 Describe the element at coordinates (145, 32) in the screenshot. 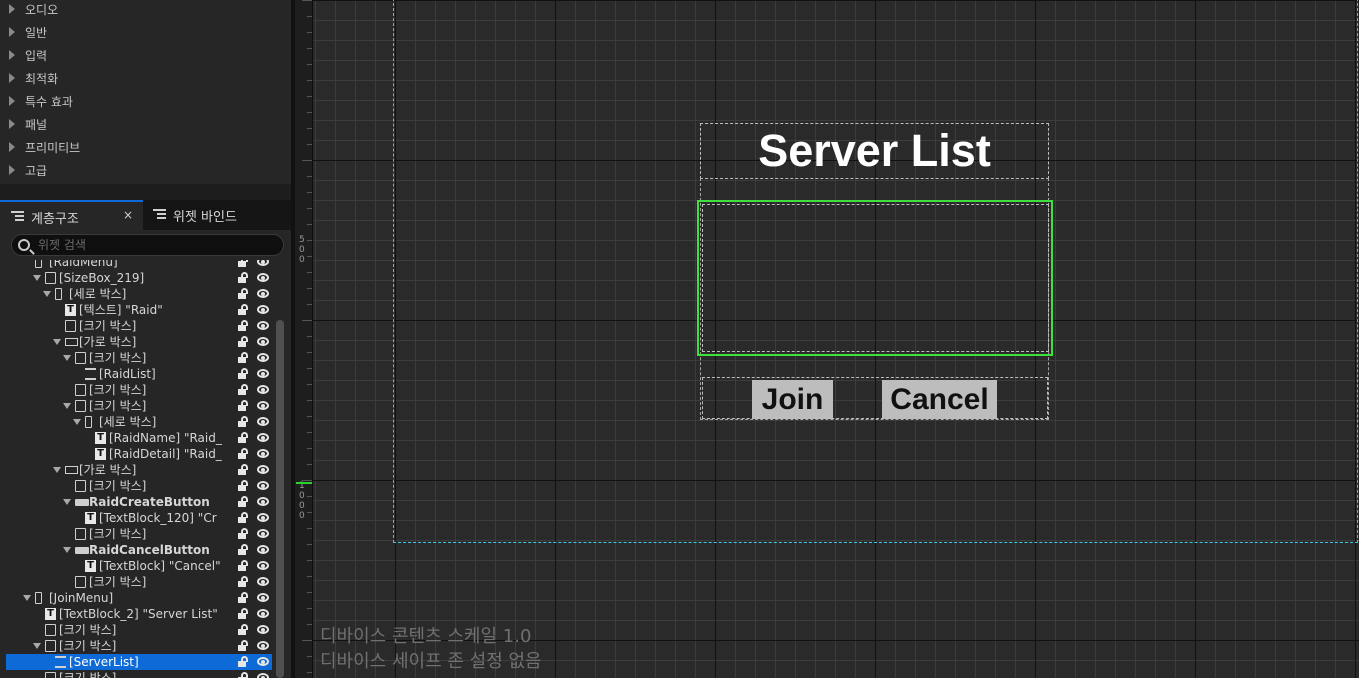

I see `category-general: 일반` at that location.